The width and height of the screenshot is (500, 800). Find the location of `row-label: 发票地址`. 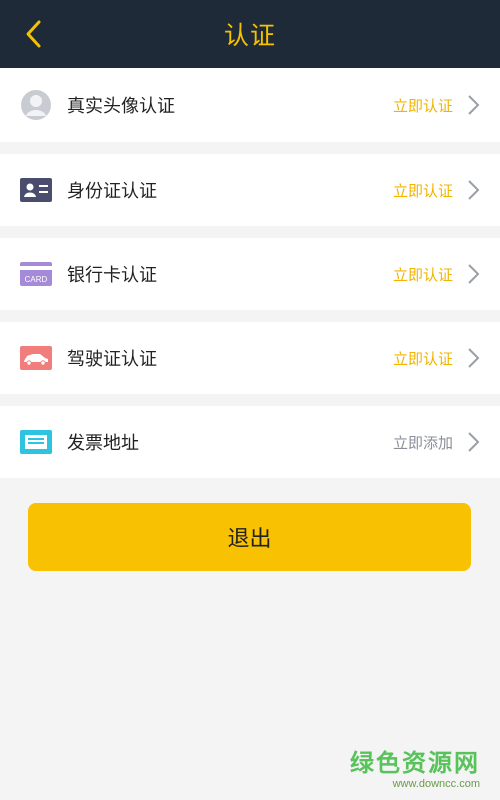

row-label: 发票地址 is located at coordinates (103, 443).